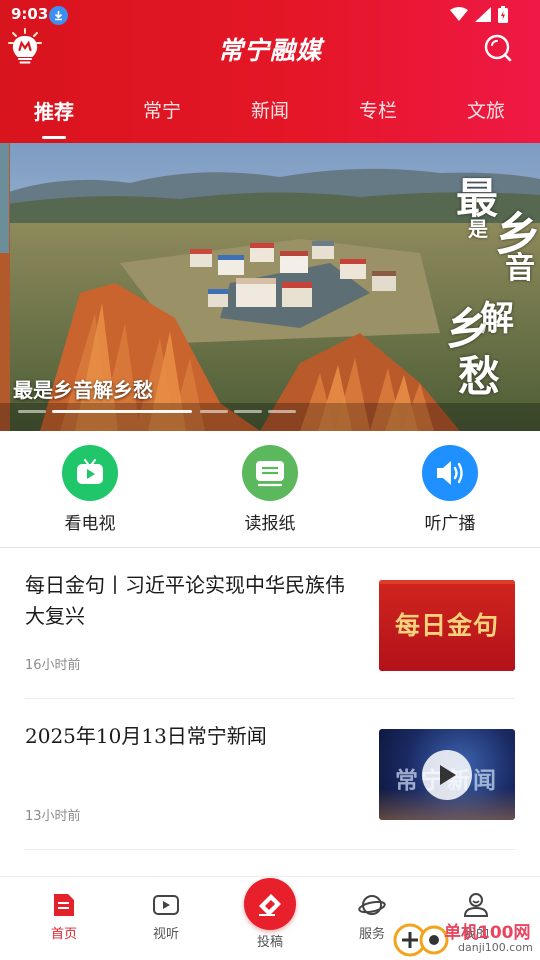 This screenshot has height=960, width=540. Describe the element at coordinates (486, 109) in the screenshot. I see `tab-culture-travel: 文旅` at that location.